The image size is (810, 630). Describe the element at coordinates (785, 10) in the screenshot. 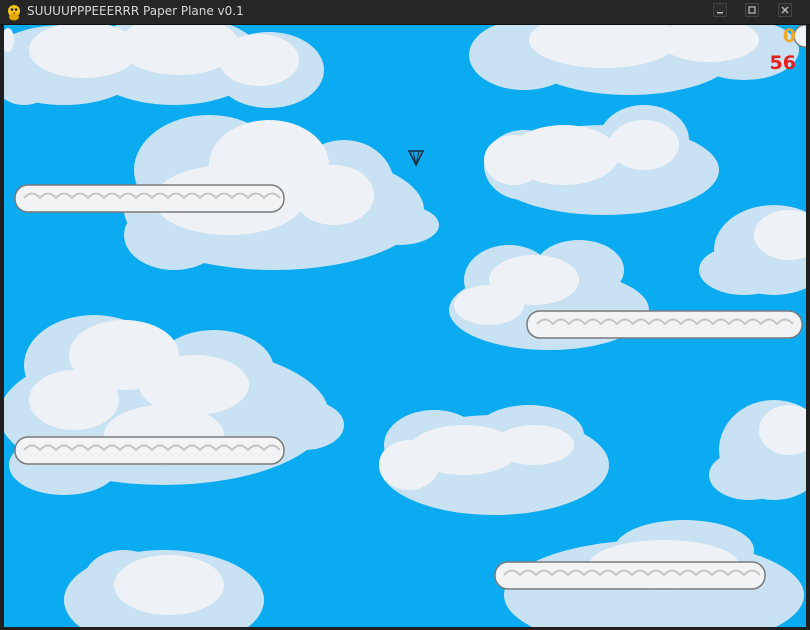

I see `close-icon` at that location.